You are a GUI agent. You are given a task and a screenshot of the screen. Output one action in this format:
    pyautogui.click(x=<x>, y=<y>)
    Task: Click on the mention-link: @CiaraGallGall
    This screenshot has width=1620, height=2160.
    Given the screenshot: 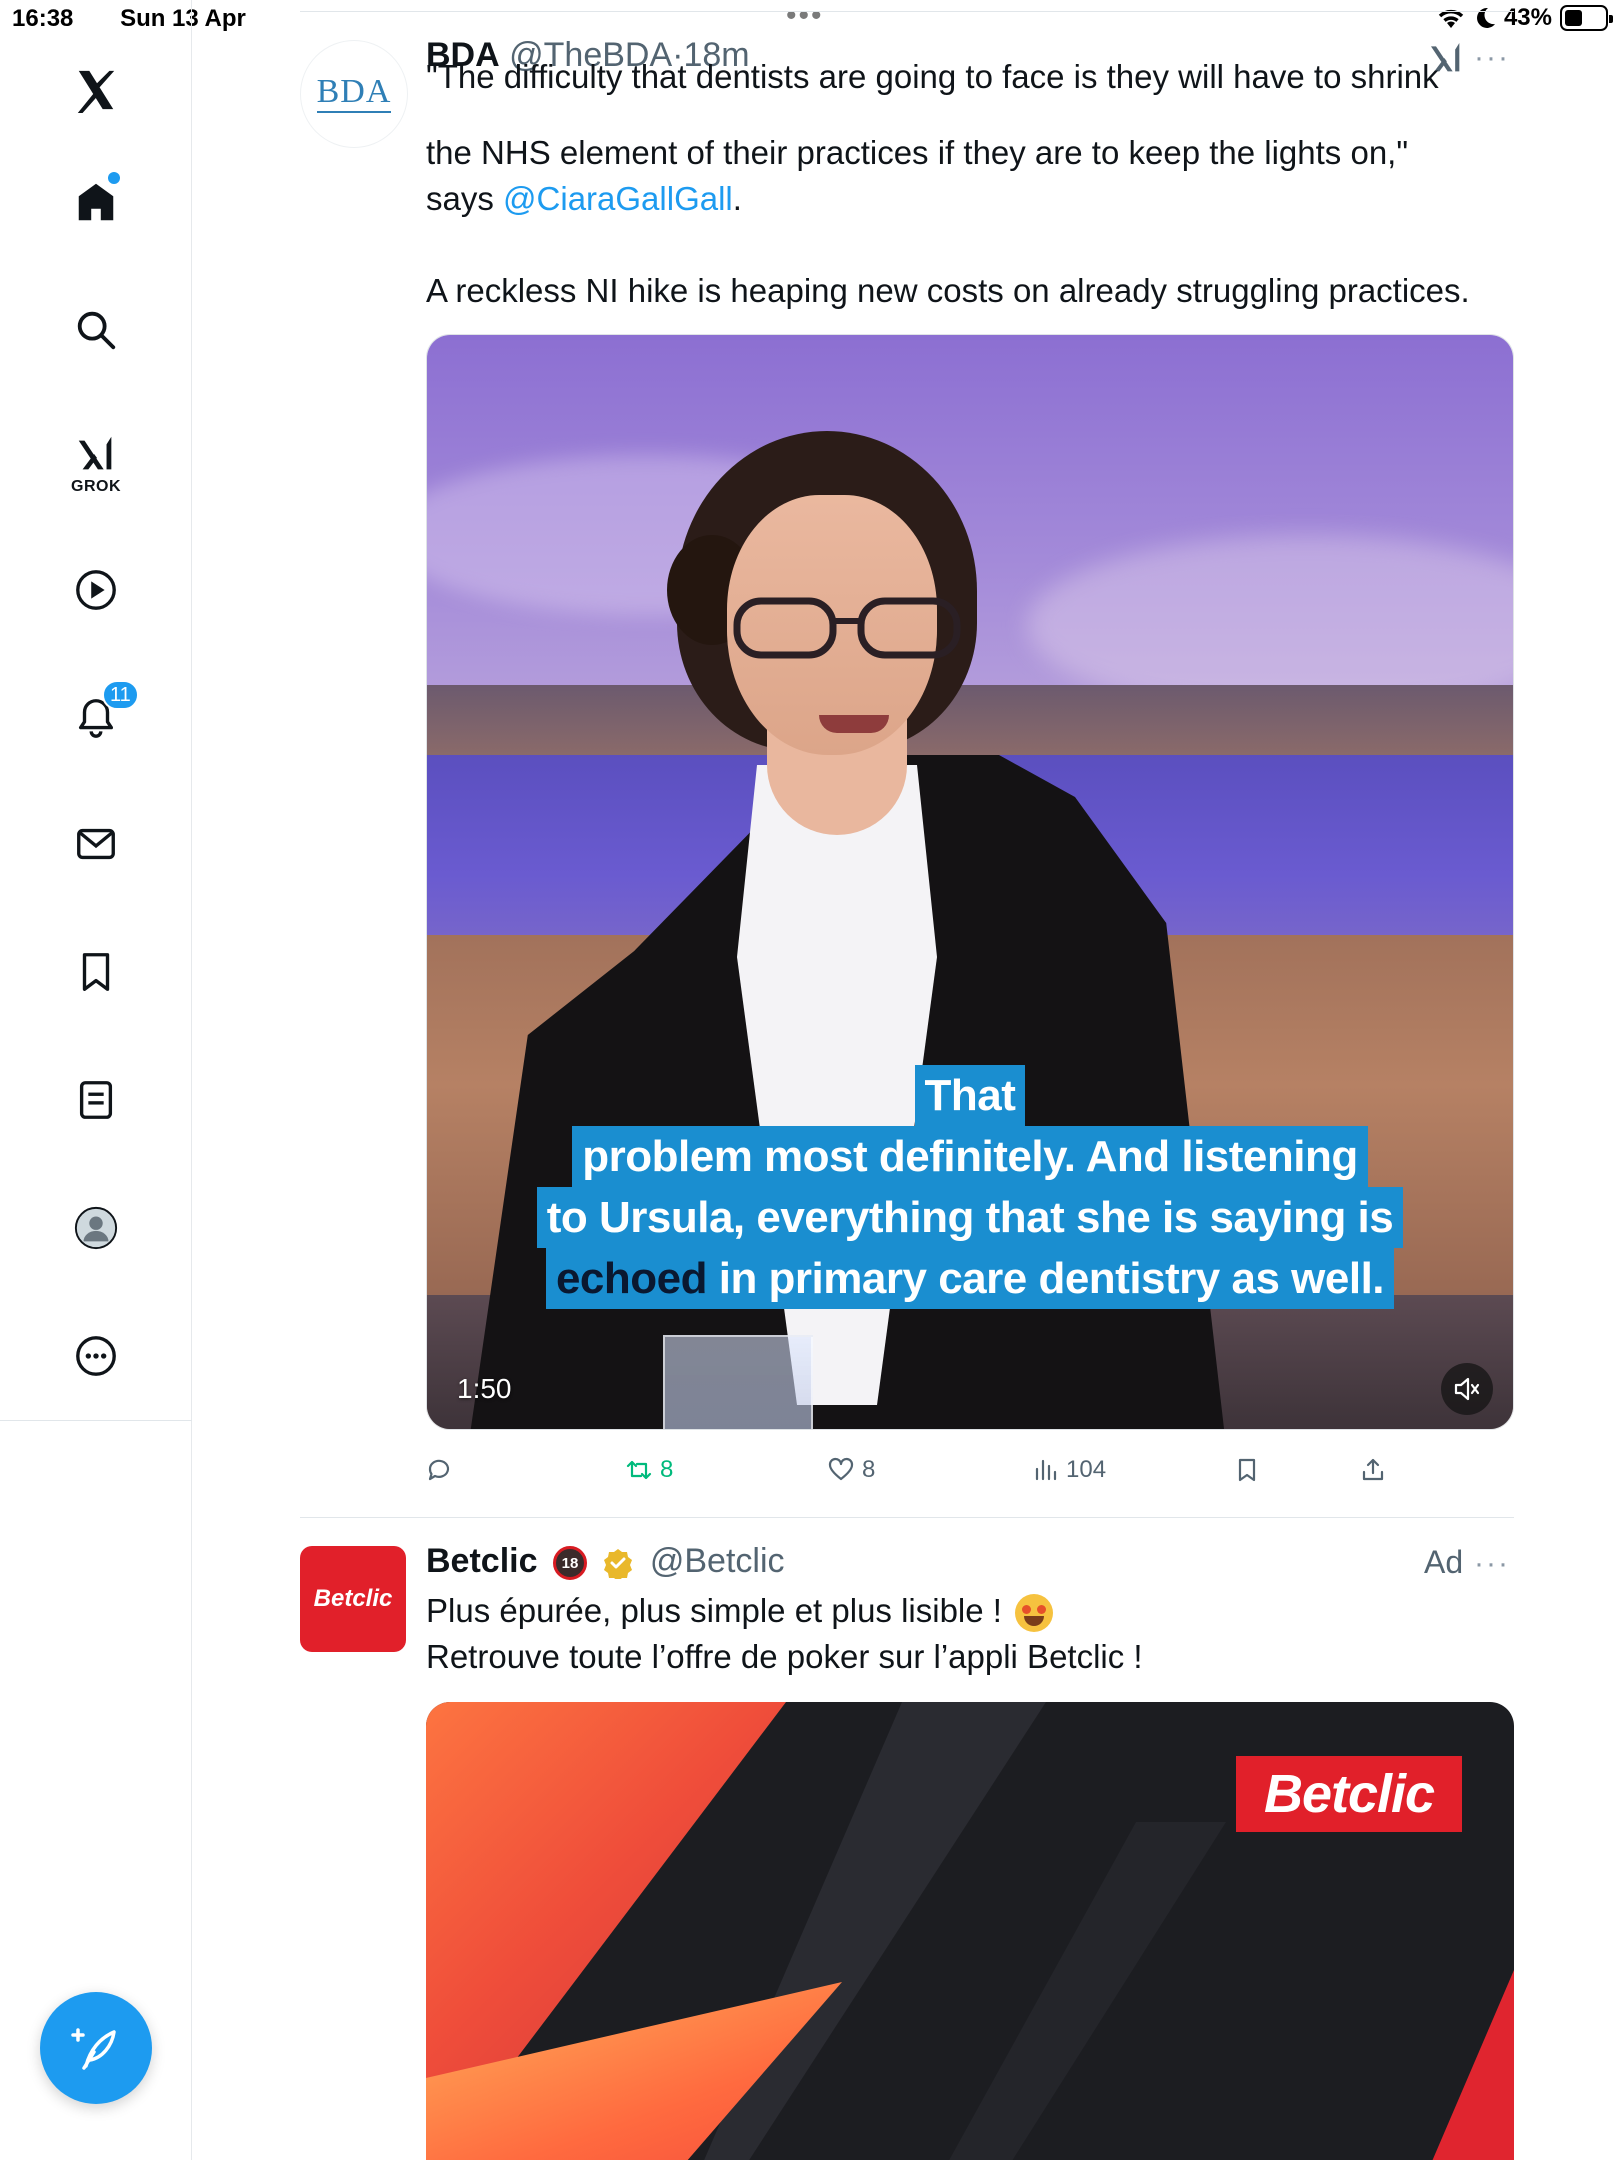 What is the action you would take?
    pyautogui.click(x=618, y=198)
    